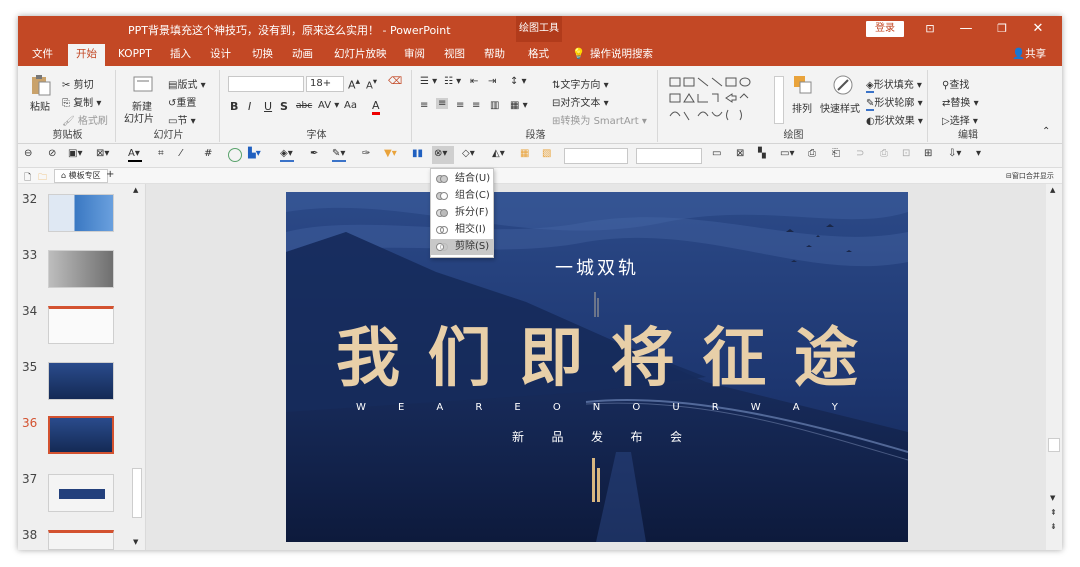 The image size is (1080, 567). I want to click on tab-review: 审阅, so click(414, 56).